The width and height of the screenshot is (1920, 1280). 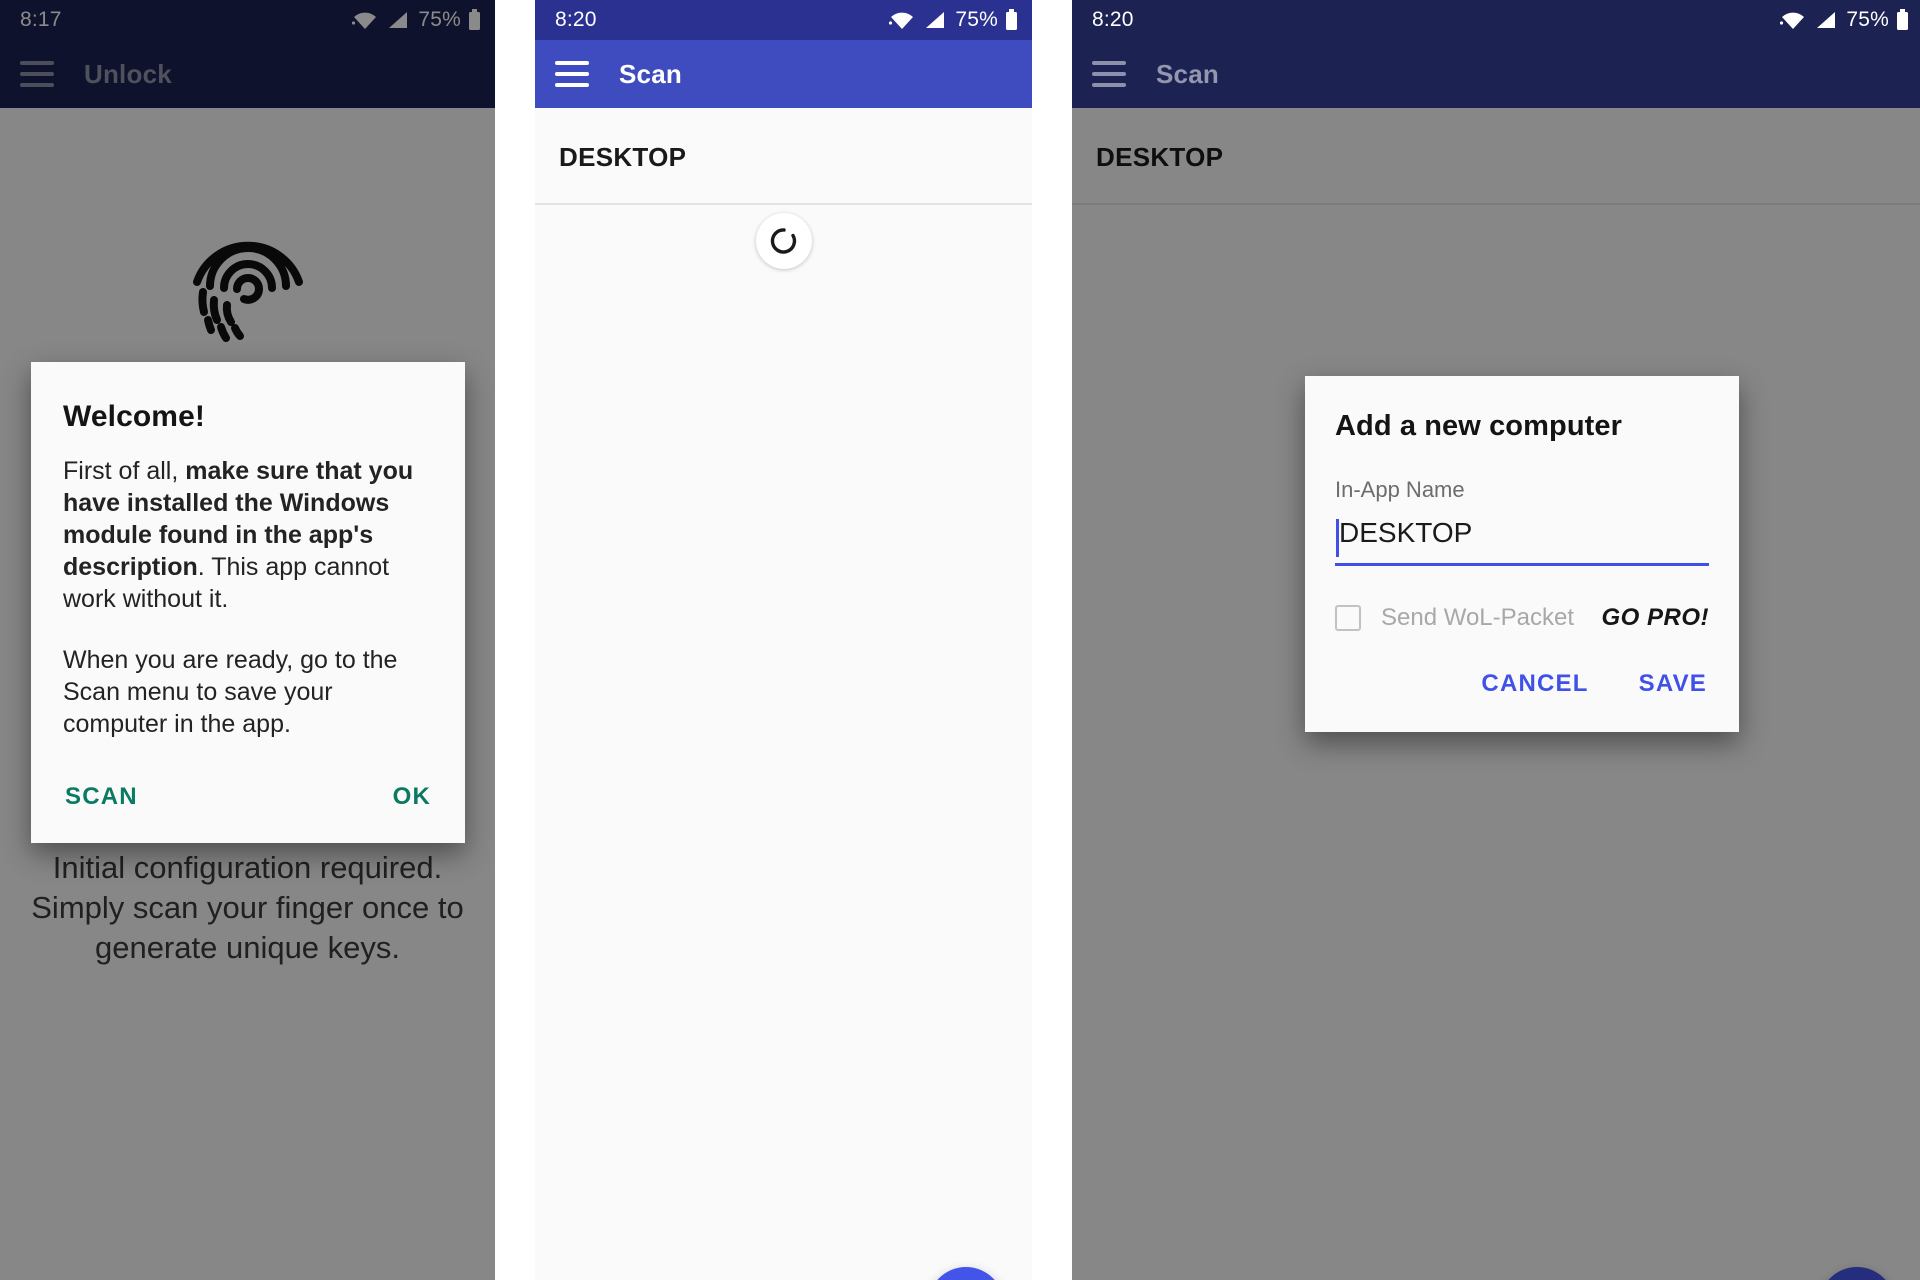 I want to click on input-underline, so click(x=1522, y=564).